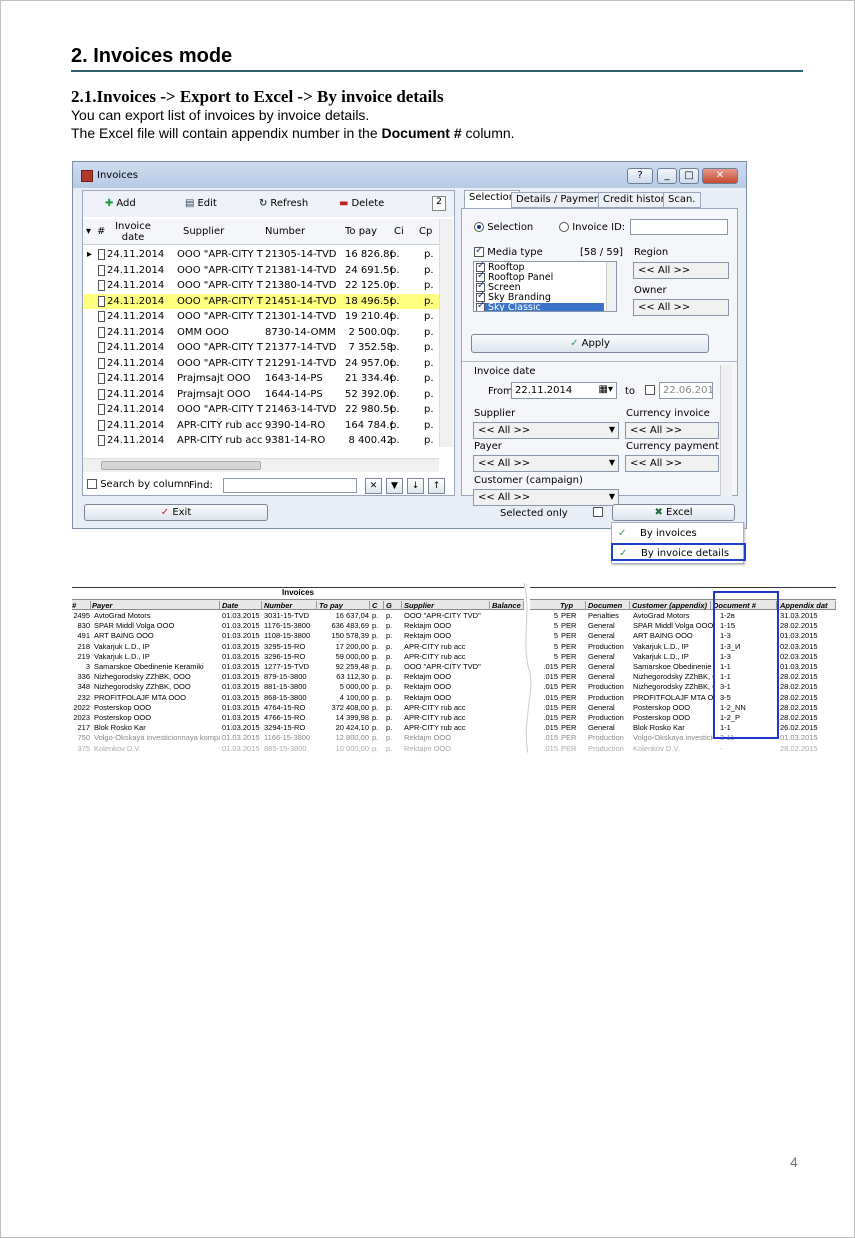 This screenshot has height=1238, width=855. Describe the element at coordinates (120, 203) in the screenshot. I see `add-button: ✚ Add` at that location.